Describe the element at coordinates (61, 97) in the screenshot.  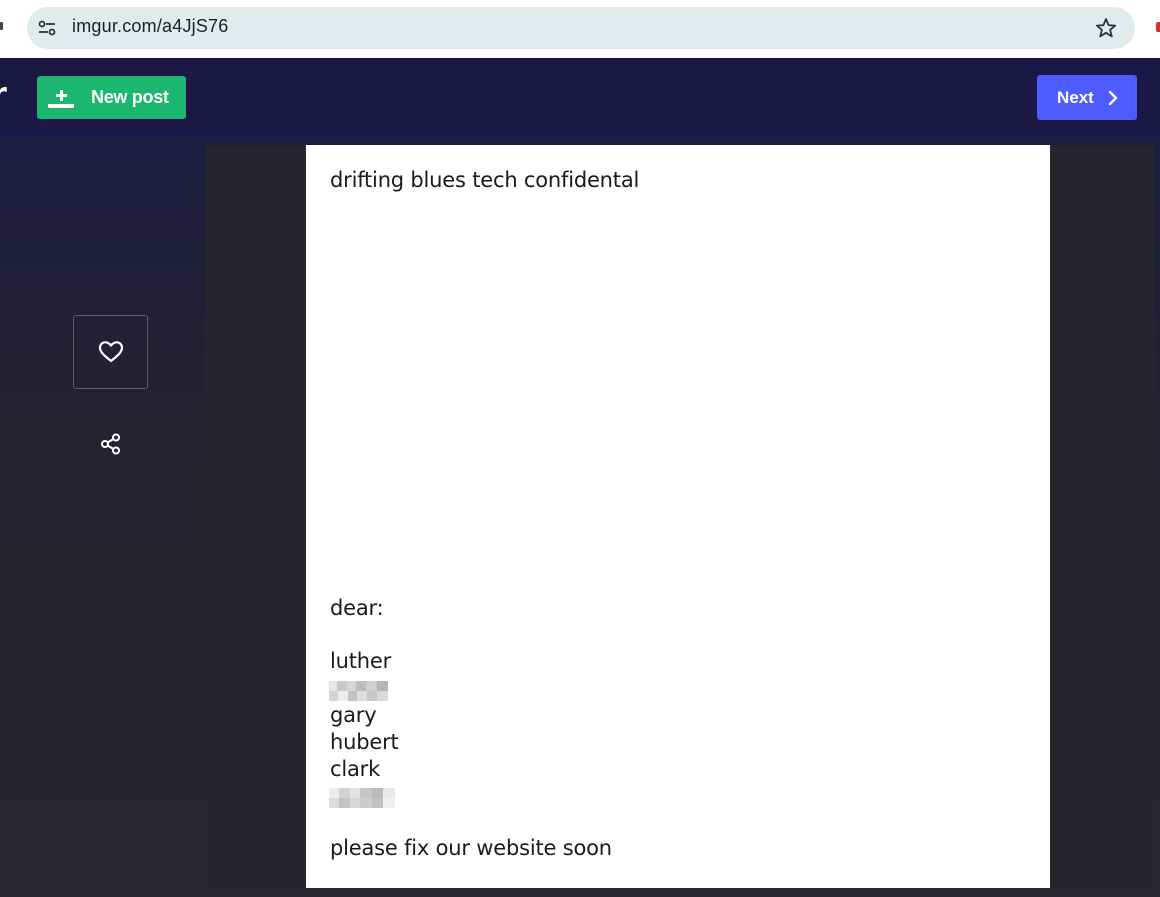
I see `plus-icon` at that location.